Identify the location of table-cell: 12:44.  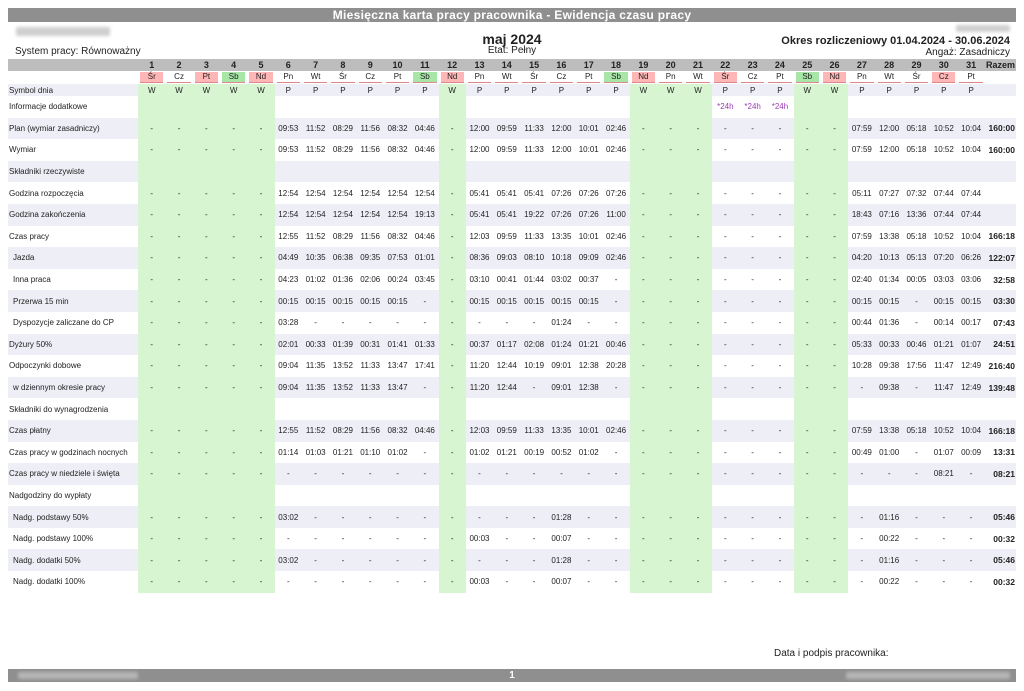
(506, 366).